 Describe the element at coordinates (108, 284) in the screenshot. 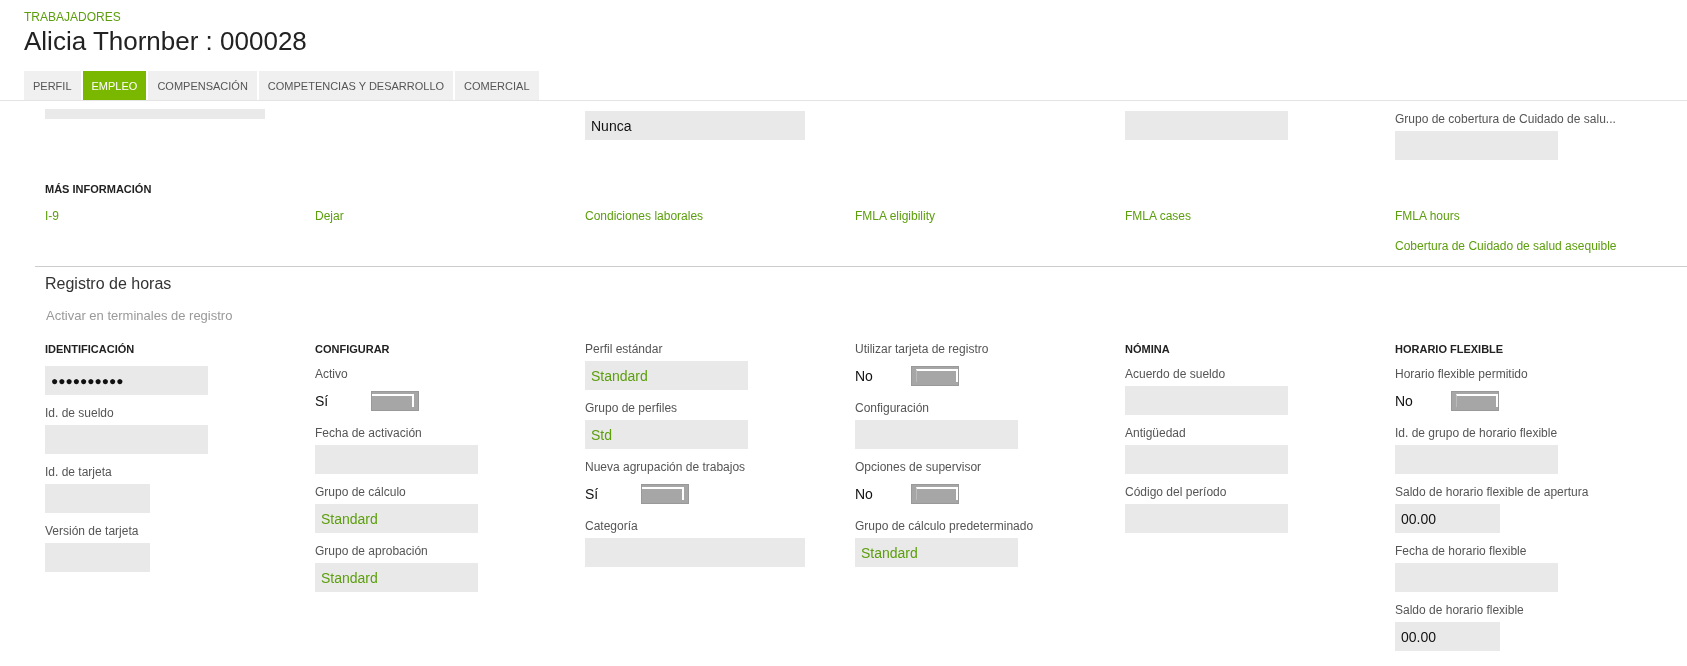

I see `section-title: Registro de horas` at that location.